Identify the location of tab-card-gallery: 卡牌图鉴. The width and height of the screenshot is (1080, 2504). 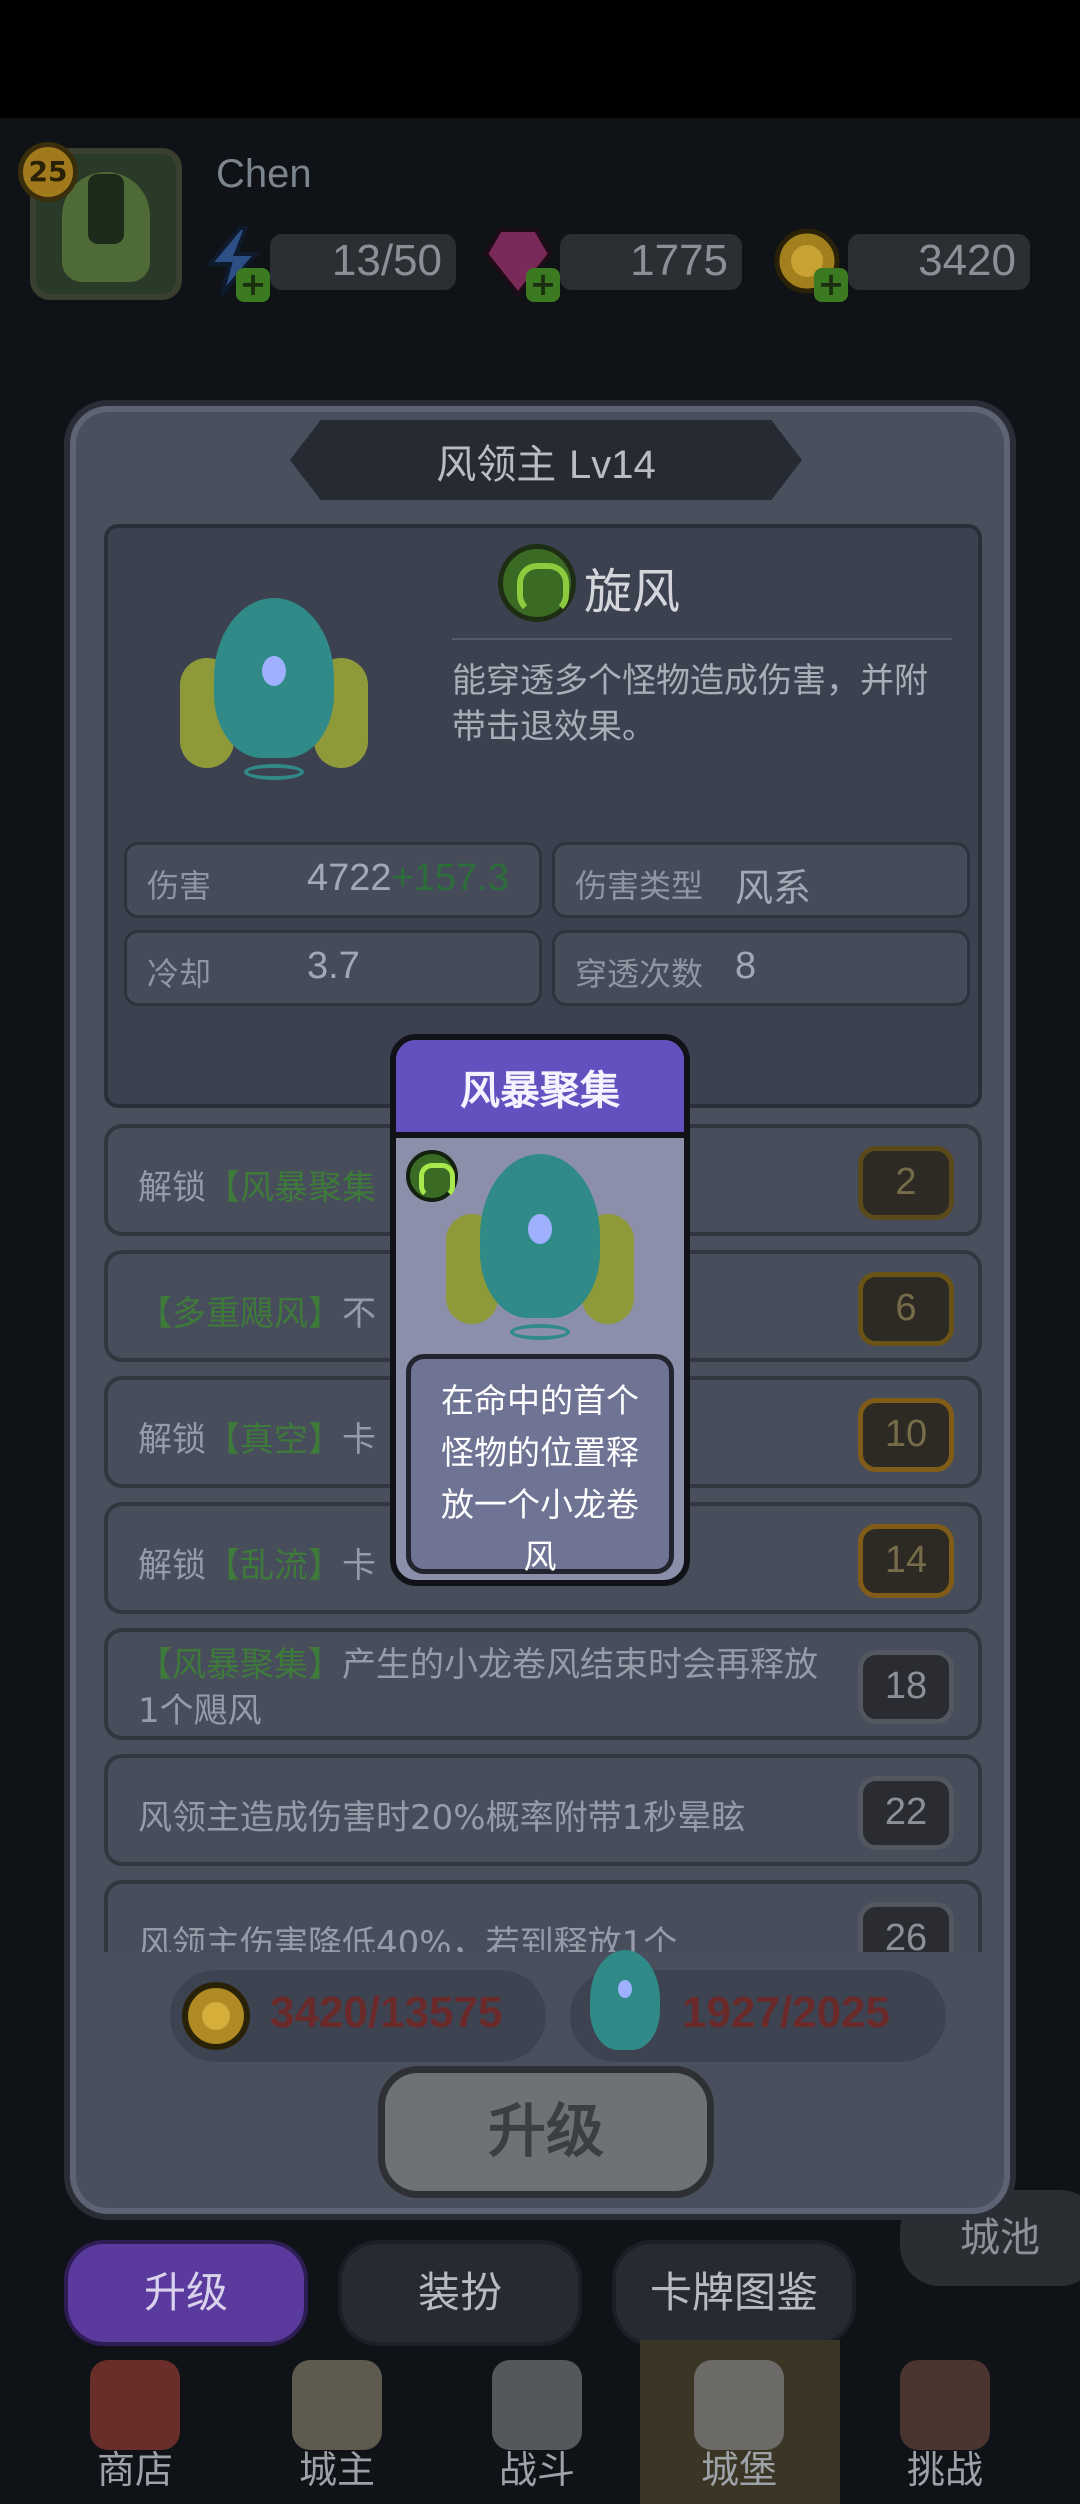
(734, 2293).